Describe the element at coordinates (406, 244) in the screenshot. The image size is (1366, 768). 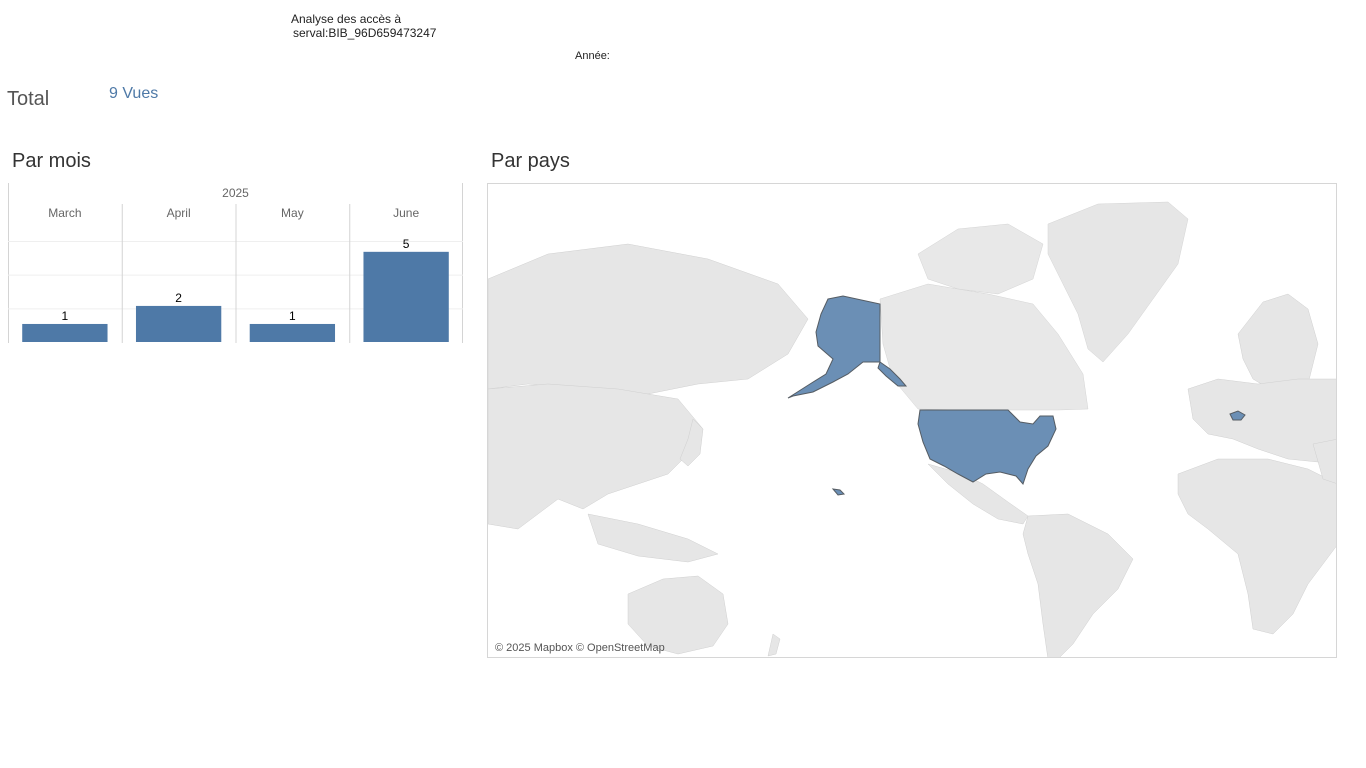
I see `chart-data-label: 5` at that location.